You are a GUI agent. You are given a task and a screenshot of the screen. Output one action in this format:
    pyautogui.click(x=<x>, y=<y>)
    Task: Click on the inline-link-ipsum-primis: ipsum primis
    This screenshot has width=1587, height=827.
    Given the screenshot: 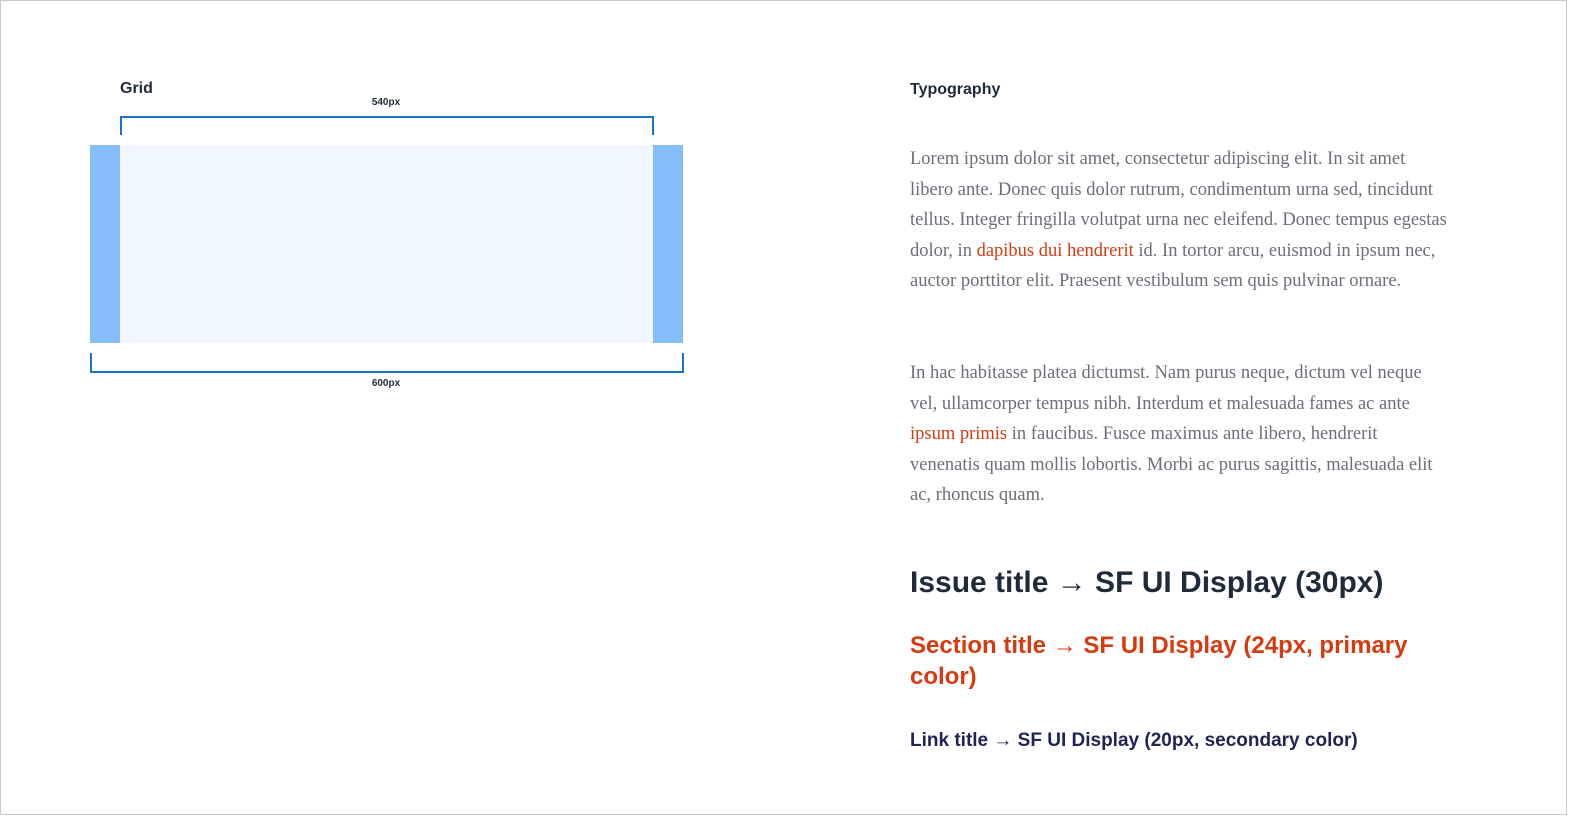 What is the action you would take?
    pyautogui.click(x=958, y=434)
    